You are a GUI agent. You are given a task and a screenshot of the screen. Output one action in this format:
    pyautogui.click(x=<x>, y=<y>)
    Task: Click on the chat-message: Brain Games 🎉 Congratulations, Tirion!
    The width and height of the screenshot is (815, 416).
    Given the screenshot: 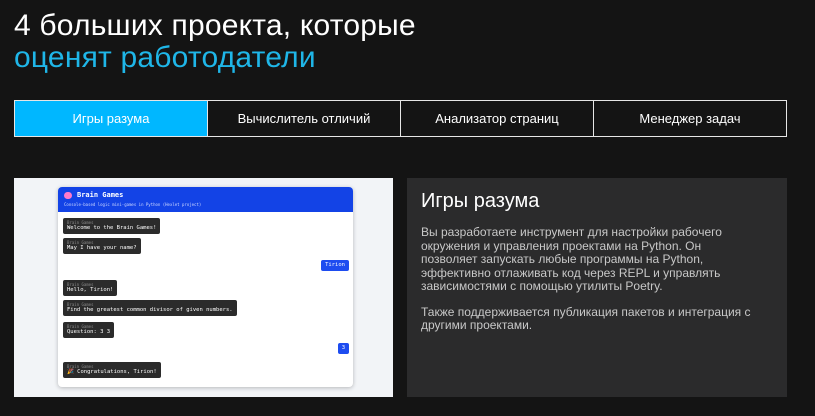 What is the action you would take?
    pyautogui.click(x=112, y=370)
    